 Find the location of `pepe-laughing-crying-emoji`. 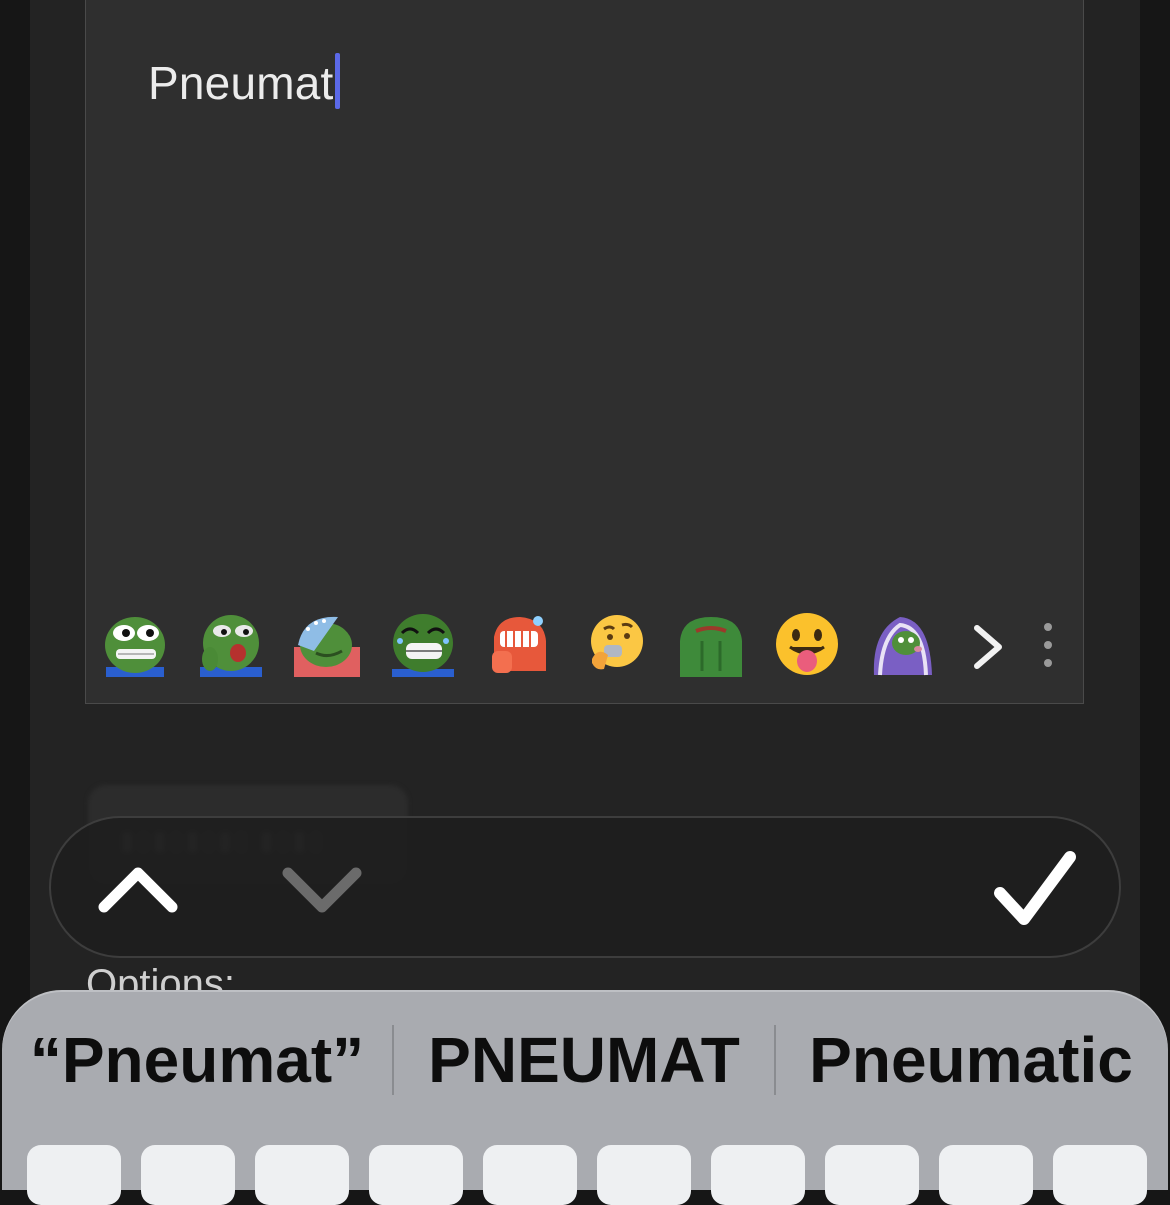

pepe-laughing-crying-emoji is located at coordinates (423, 644).